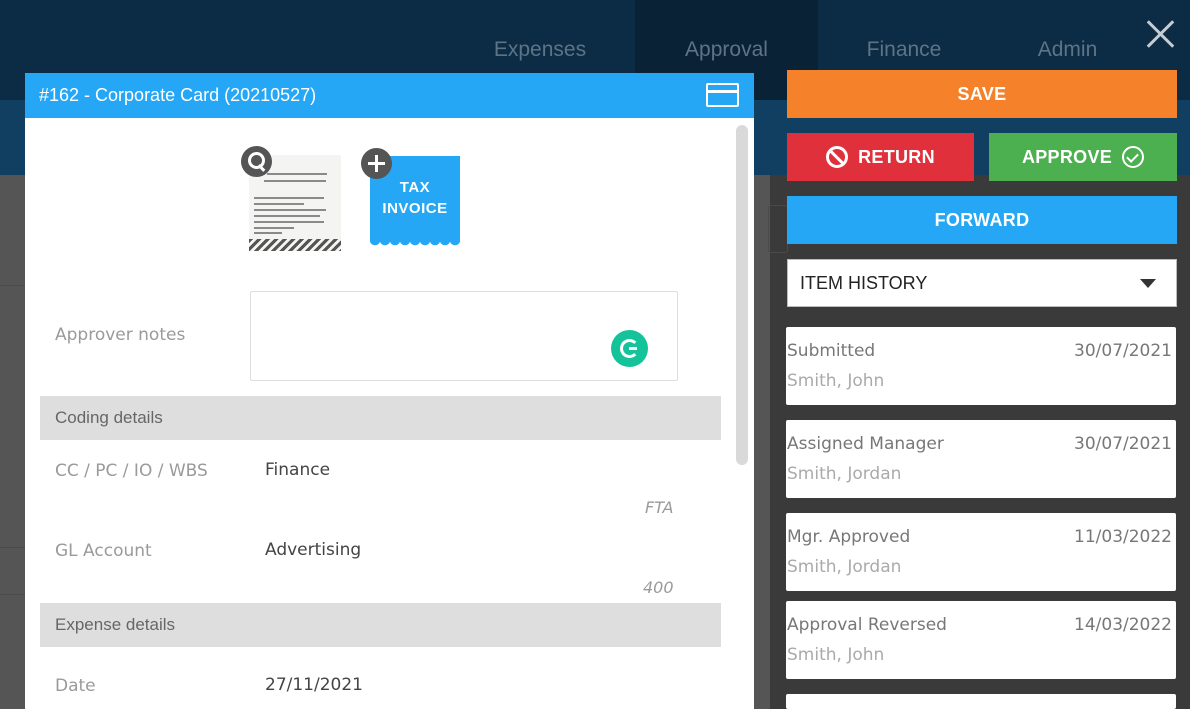  I want to click on credit-card-icon, so click(722, 95).